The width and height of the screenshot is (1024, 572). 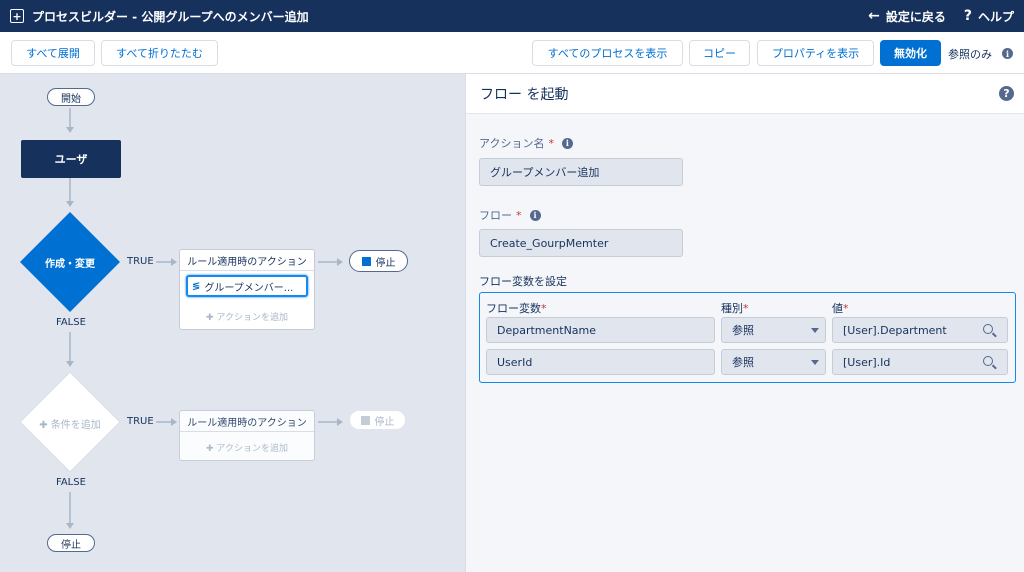 What do you see at coordinates (995, 16) in the screenshot?
I see `help-label: ヘルプ` at bounding box center [995, 16].